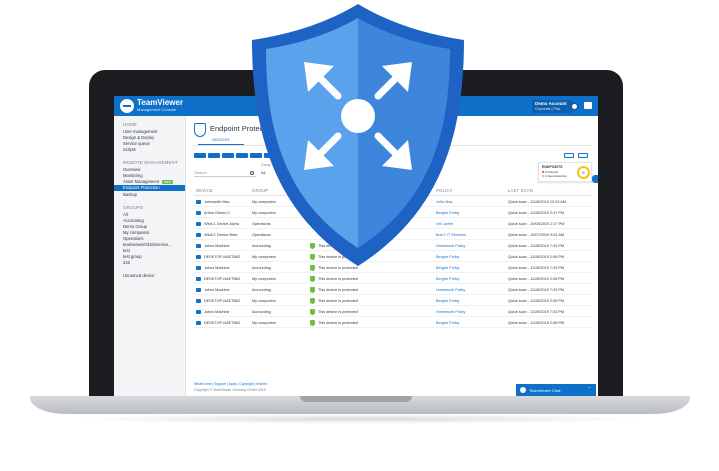 The height and width of the screenshot is (471, 719). What do you see at coordinates (536, 224) in the screenshot?
I see `last-scan: Quick scan - 10/08/2019 2:17 PM` at bounding box center [536, 224].